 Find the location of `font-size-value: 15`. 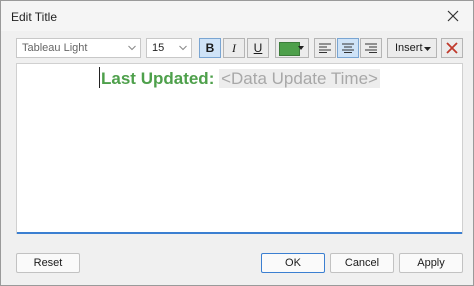

font-size-value: 15 is located at coordinates (158, 48).